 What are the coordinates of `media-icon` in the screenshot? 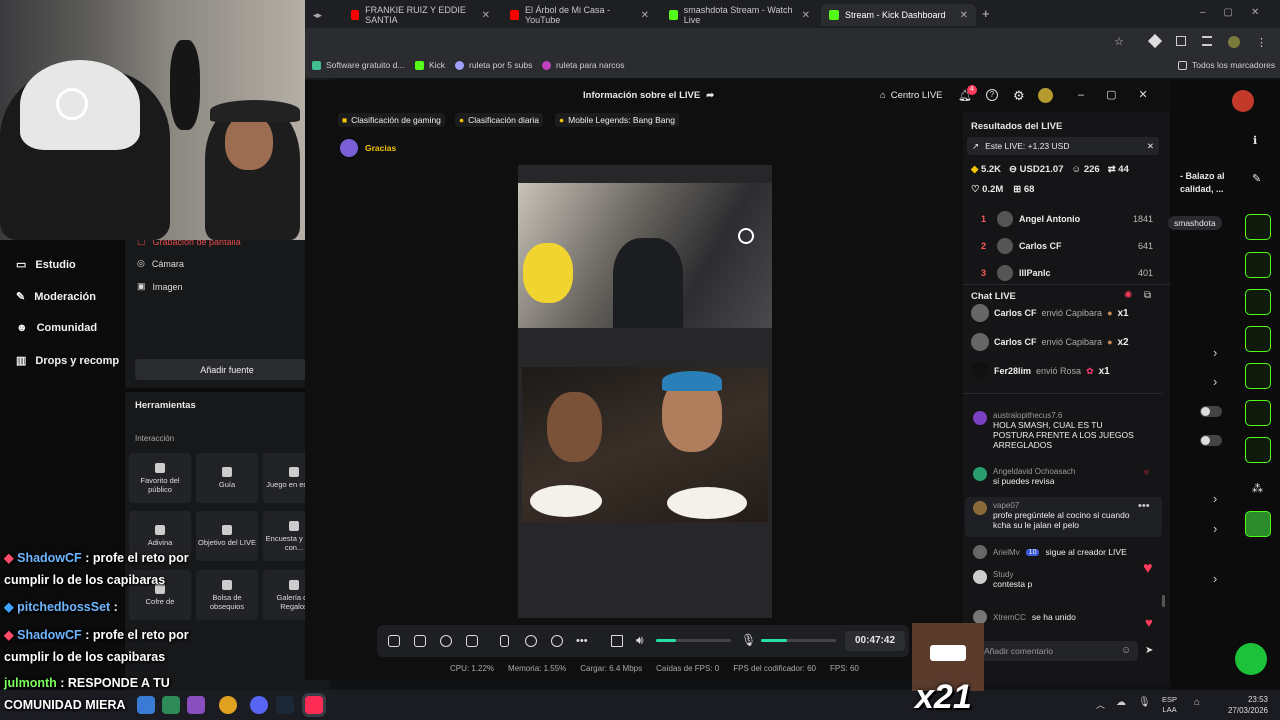 It's located at (1207, 41).